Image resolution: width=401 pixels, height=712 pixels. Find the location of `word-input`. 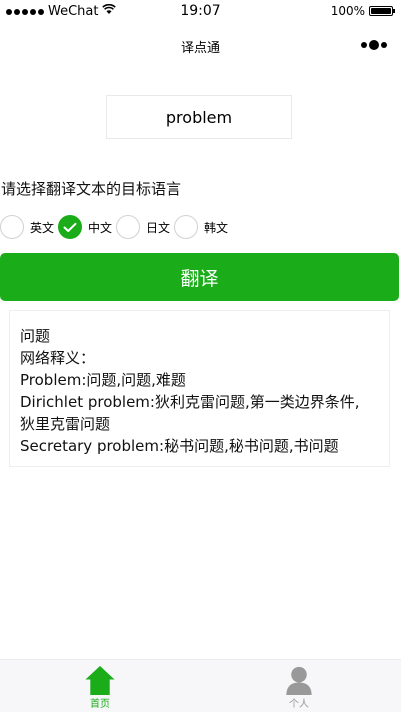

word-input is located at coordinates (199, 117).